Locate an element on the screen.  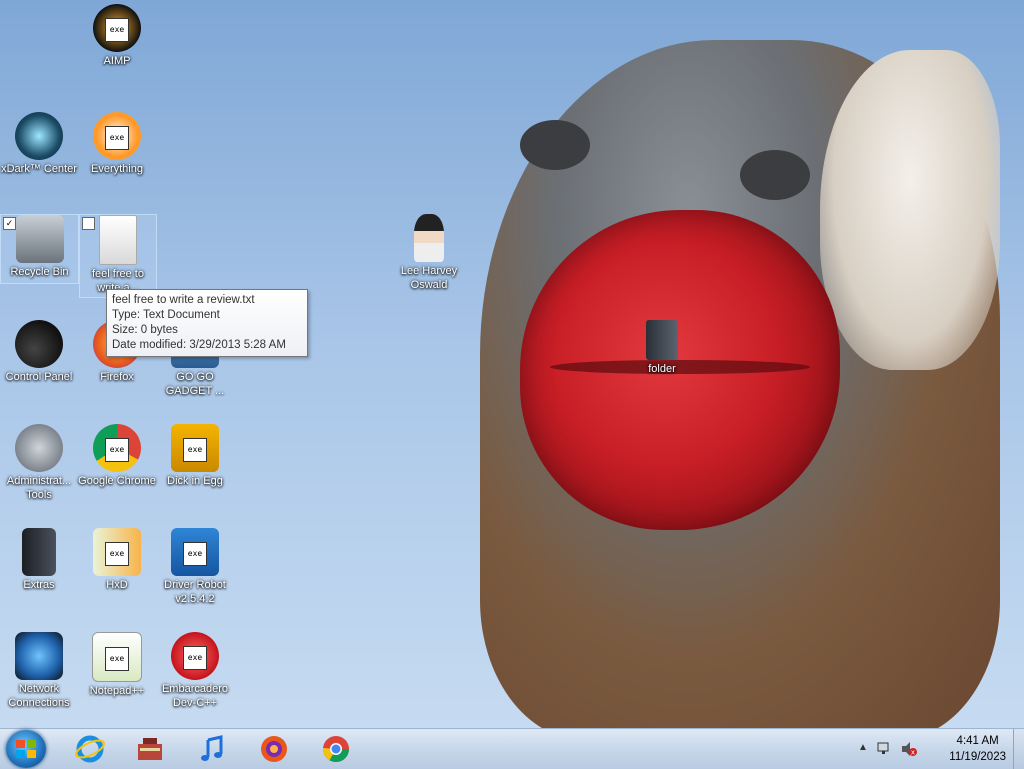
windows-flag-icon is located at coordinates (26, 749).